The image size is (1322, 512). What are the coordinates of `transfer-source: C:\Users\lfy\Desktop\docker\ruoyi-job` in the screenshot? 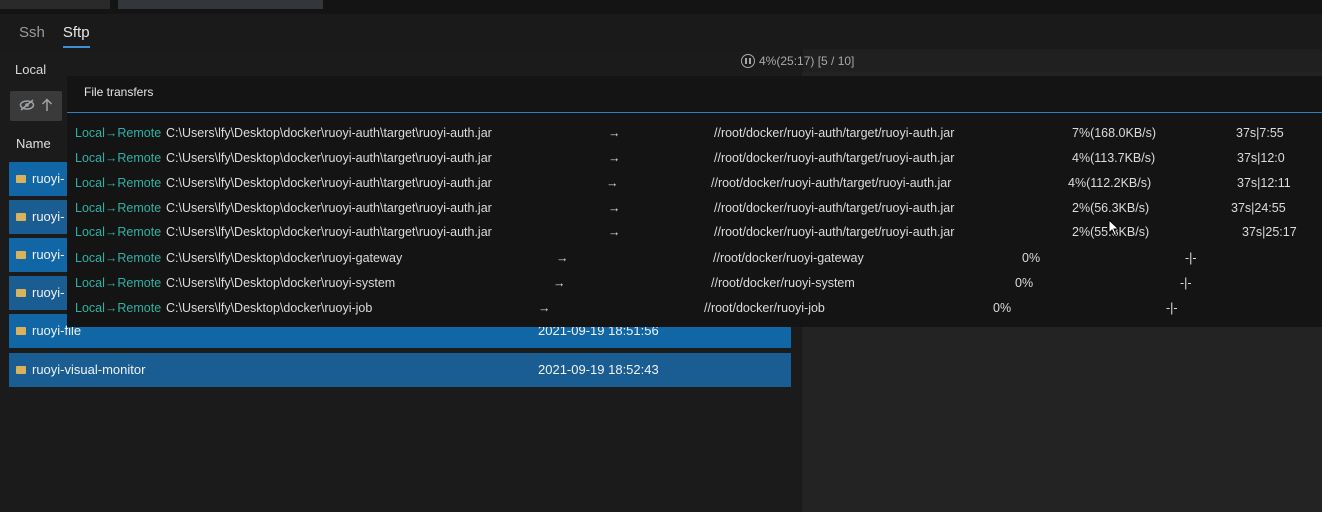 It's located at (269, 308).